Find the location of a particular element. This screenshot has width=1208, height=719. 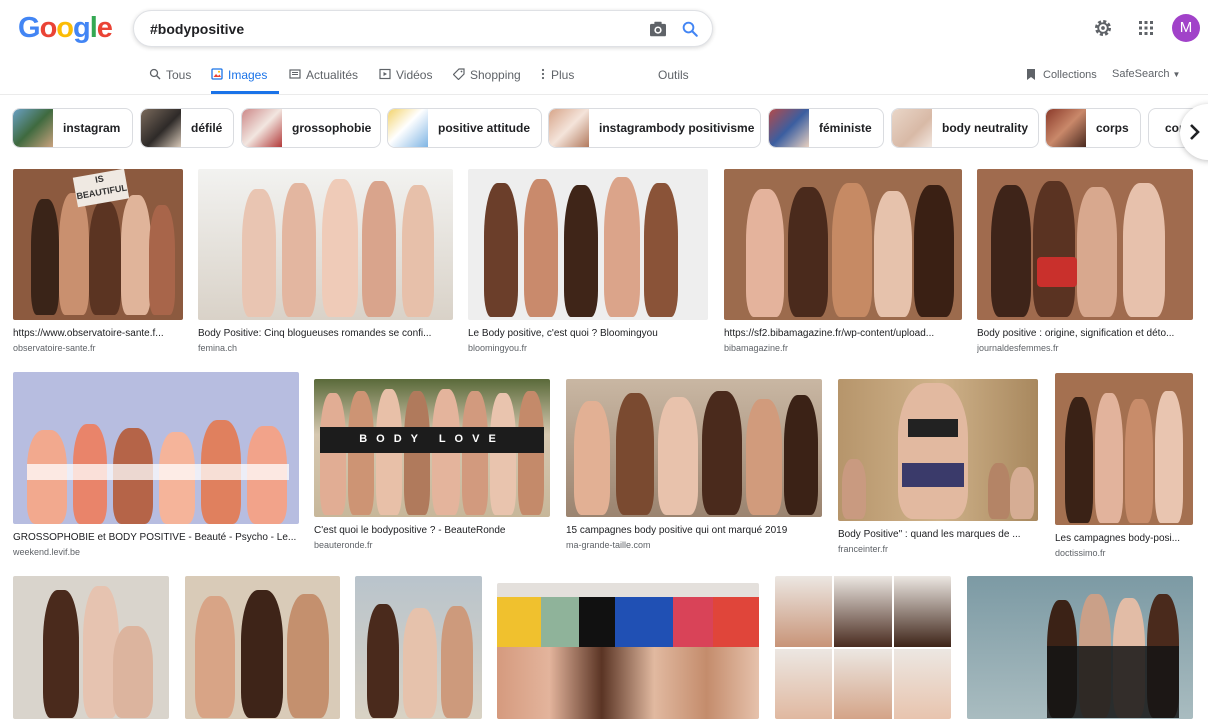

news-icon is located at coordinates (295, 74).